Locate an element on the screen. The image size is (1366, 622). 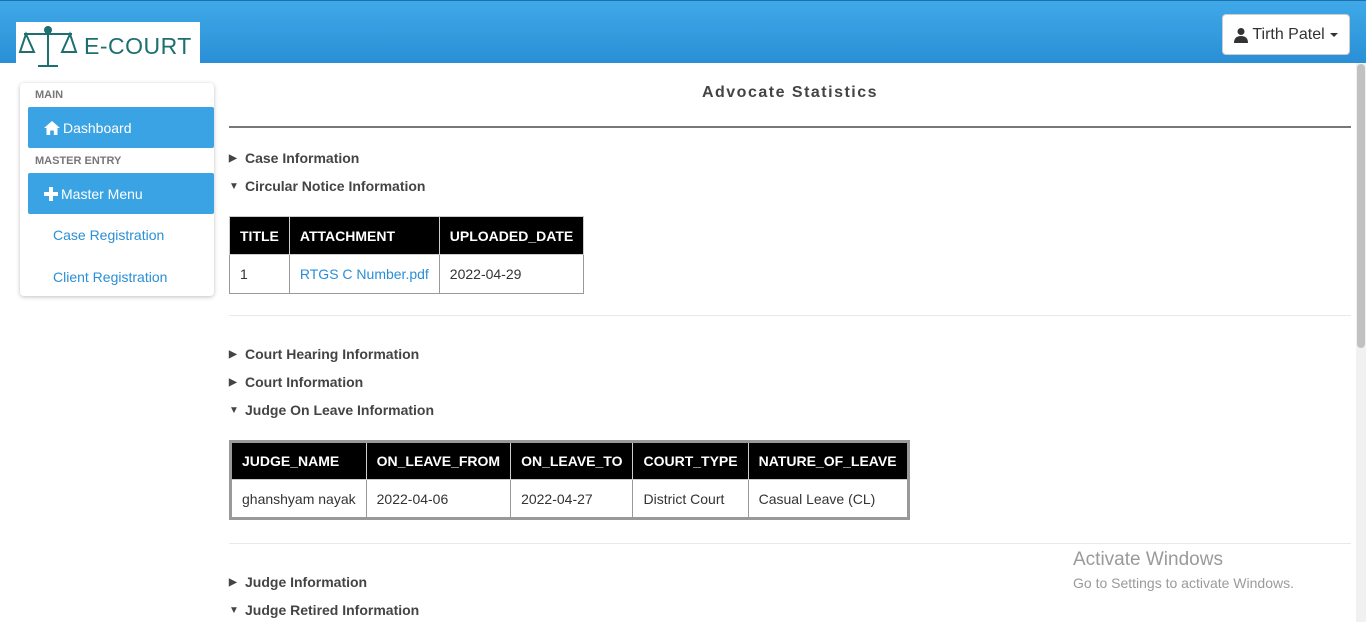
column-header: TITLE is located at coordinates (259, 235).